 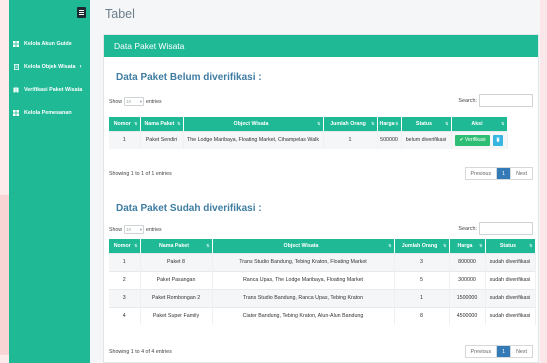 What do you see at coordinates (467, 279) in the screenshot?
I see `cell-harga: 300000` at bounding box center [467, 279].